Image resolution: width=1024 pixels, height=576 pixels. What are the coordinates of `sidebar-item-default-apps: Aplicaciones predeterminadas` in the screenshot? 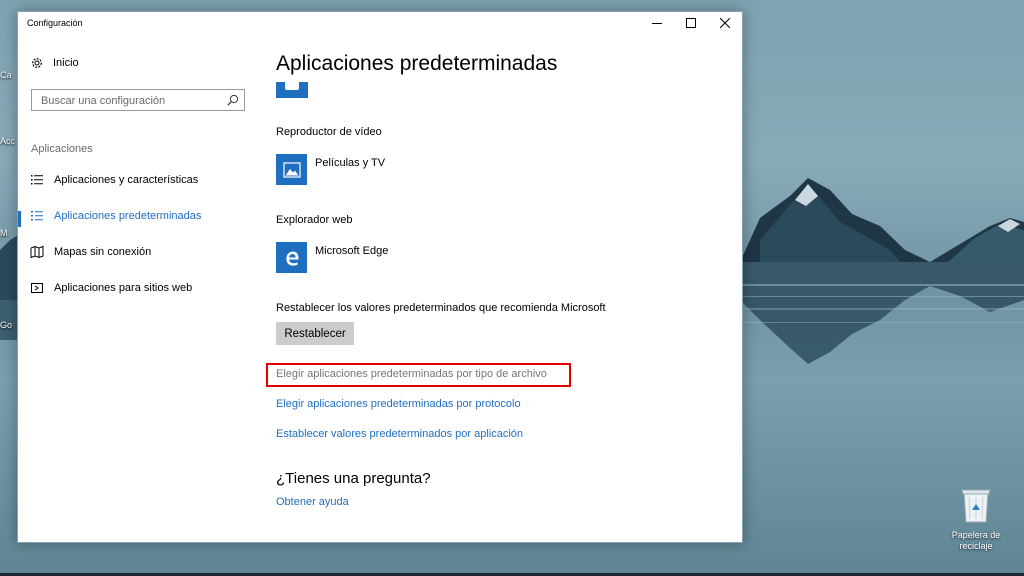 It's located at (133, 216).